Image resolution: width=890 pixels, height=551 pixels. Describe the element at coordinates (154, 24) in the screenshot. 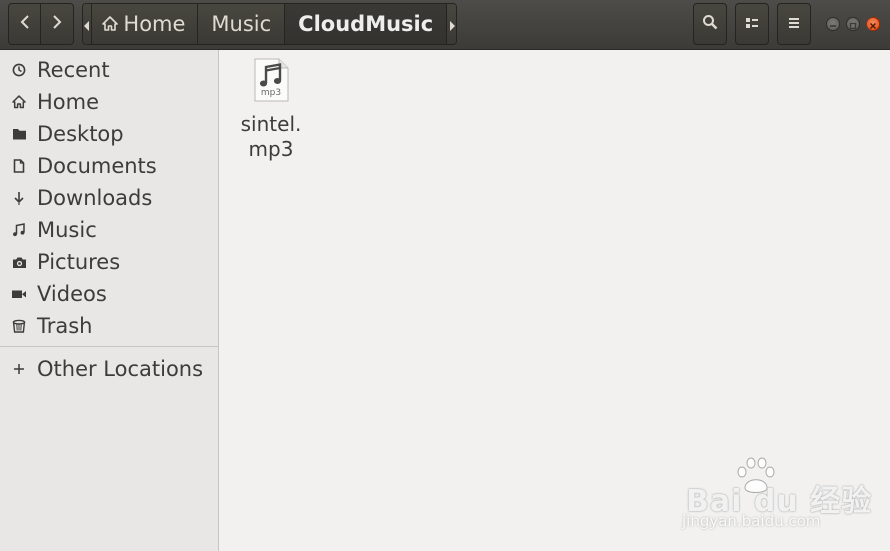

I see `breadcrumb-label: Home` at that location.